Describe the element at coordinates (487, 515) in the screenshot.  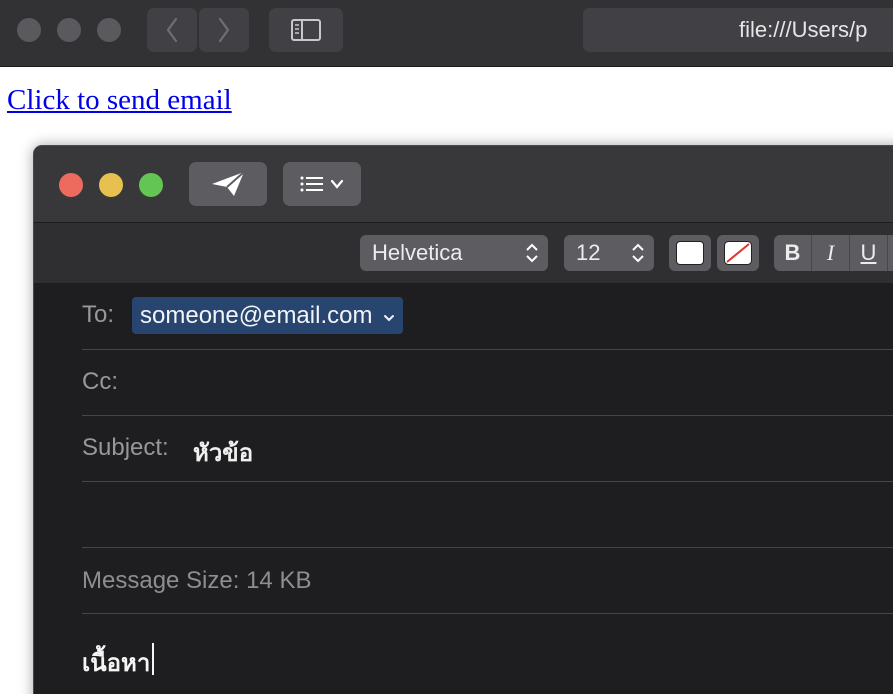
I see `empty-field-row` at that location.